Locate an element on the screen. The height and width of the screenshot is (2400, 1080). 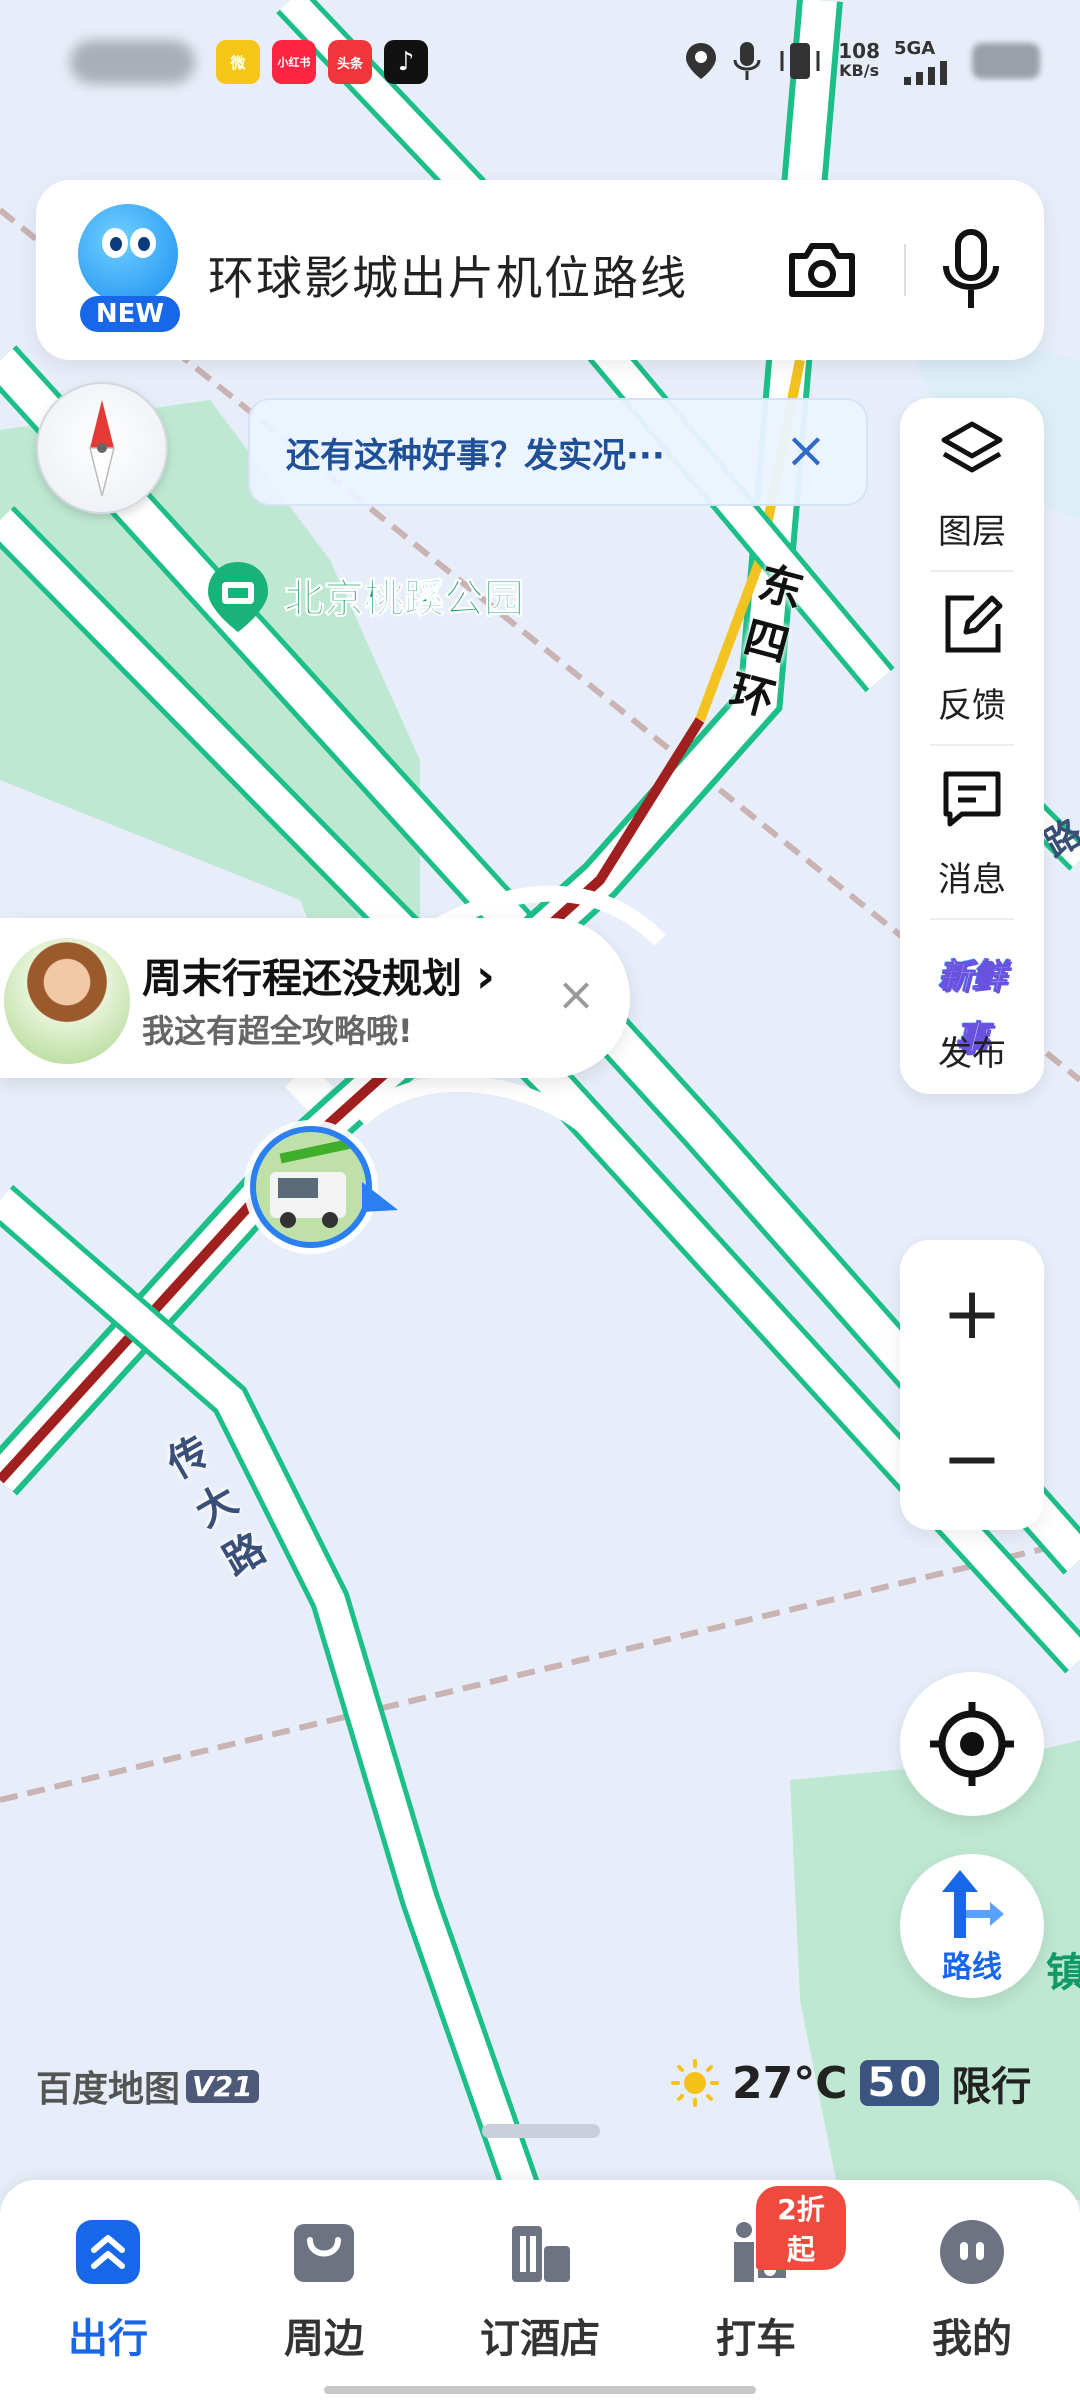
trip-bubble: 周末行程还没规划 › 我这有超全攻略哦! × is located at coordinates (315, 998).